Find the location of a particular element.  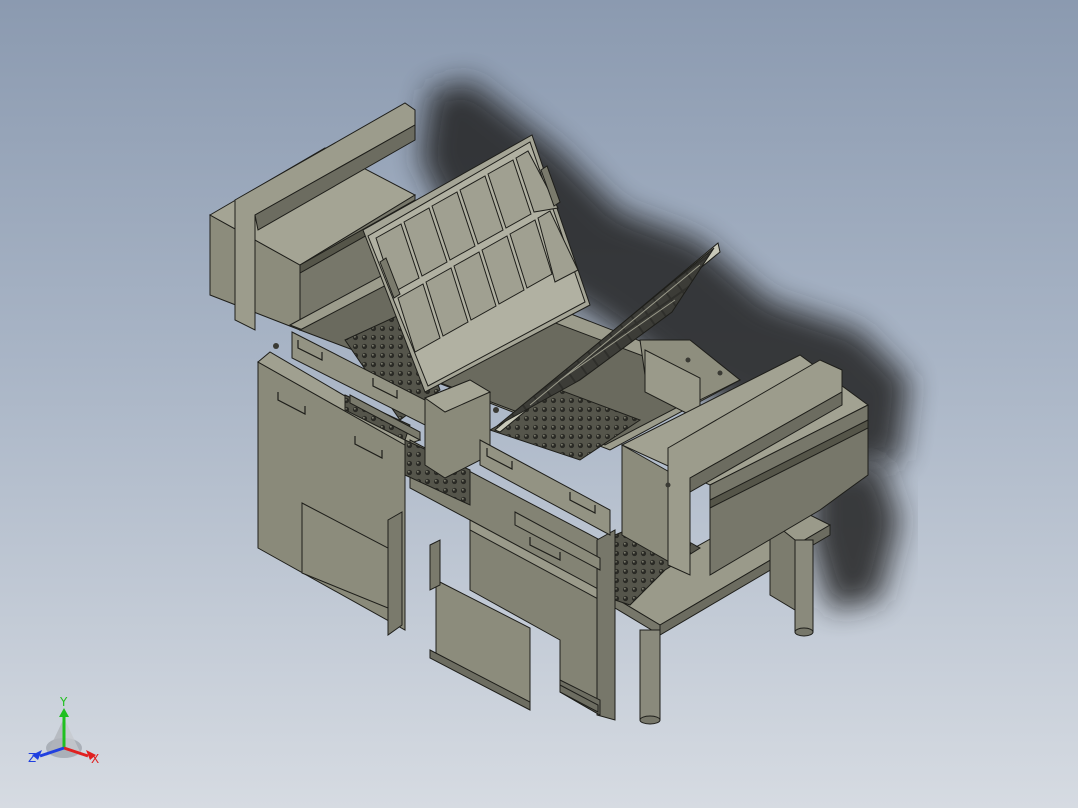

x-axis-label: X is located at coordinates (95, 759).